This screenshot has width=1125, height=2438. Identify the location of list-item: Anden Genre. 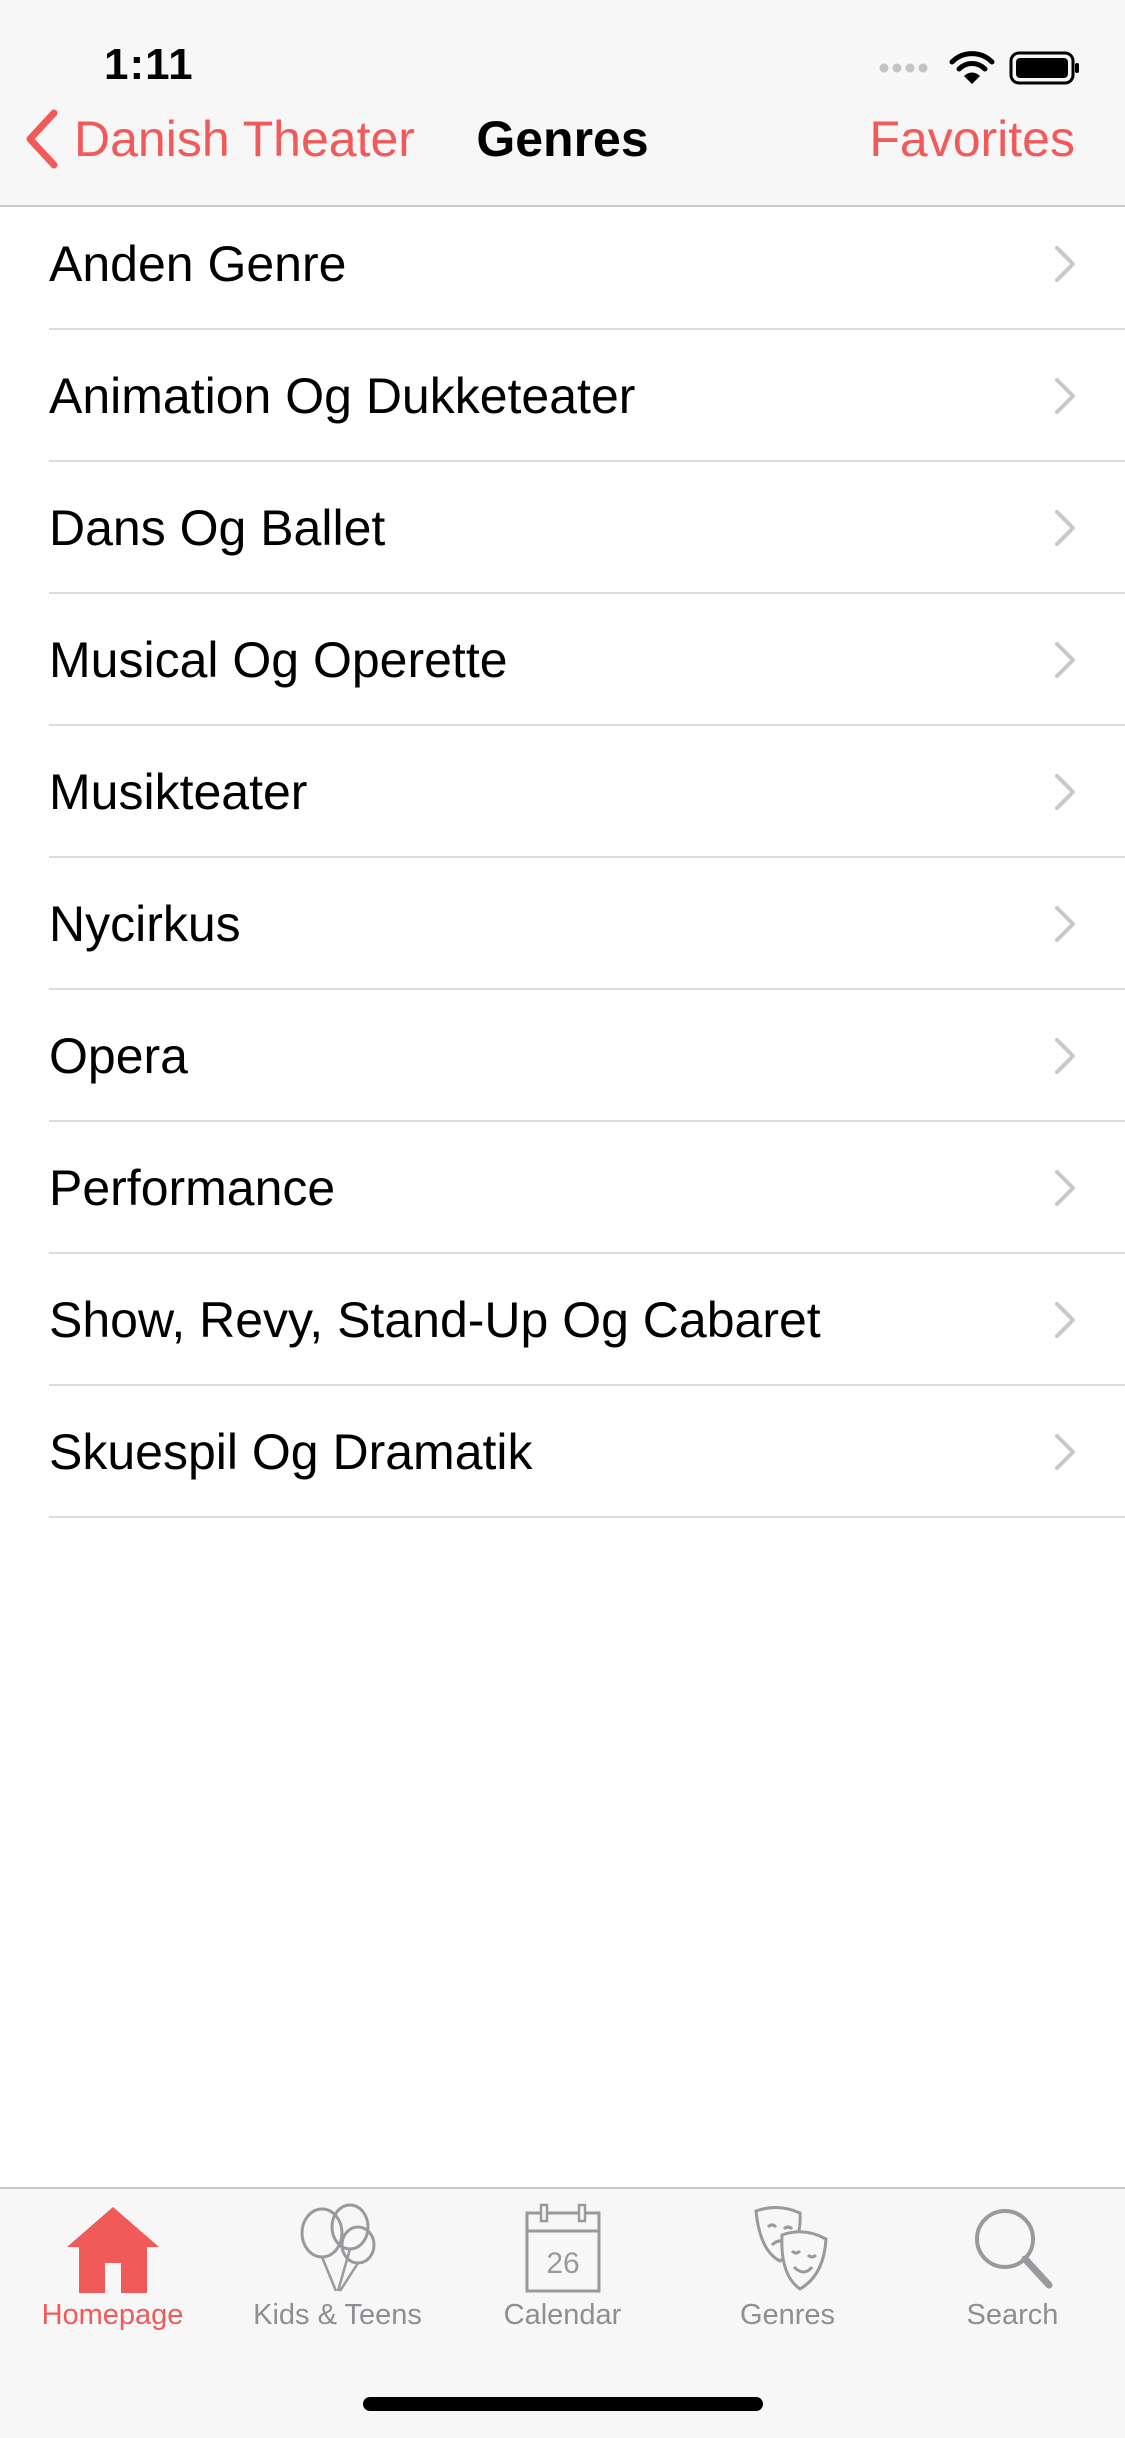
(562, 264).